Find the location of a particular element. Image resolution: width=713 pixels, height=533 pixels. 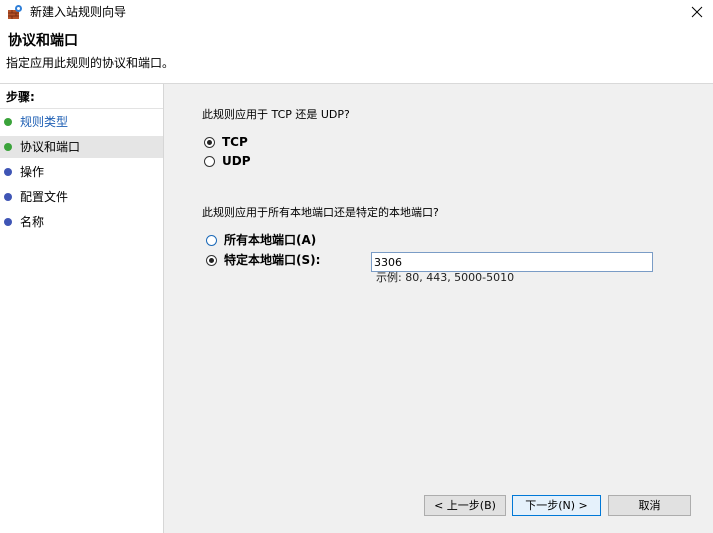

firewall-icon is located at coordinates (15, 12).